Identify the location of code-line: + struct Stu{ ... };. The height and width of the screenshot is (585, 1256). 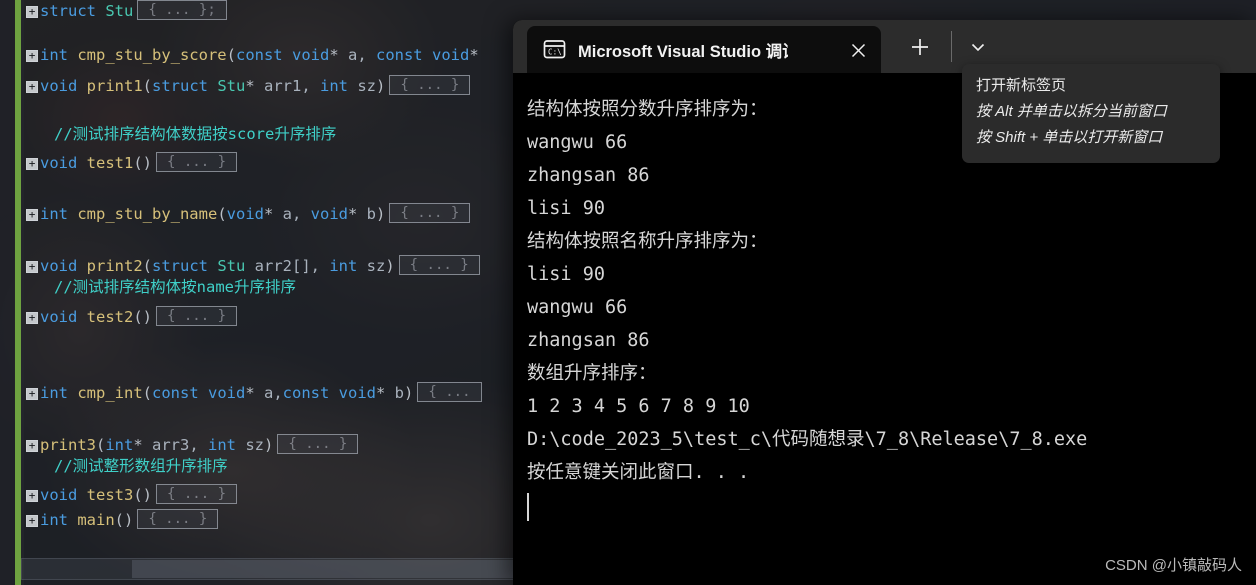
(126, 10).